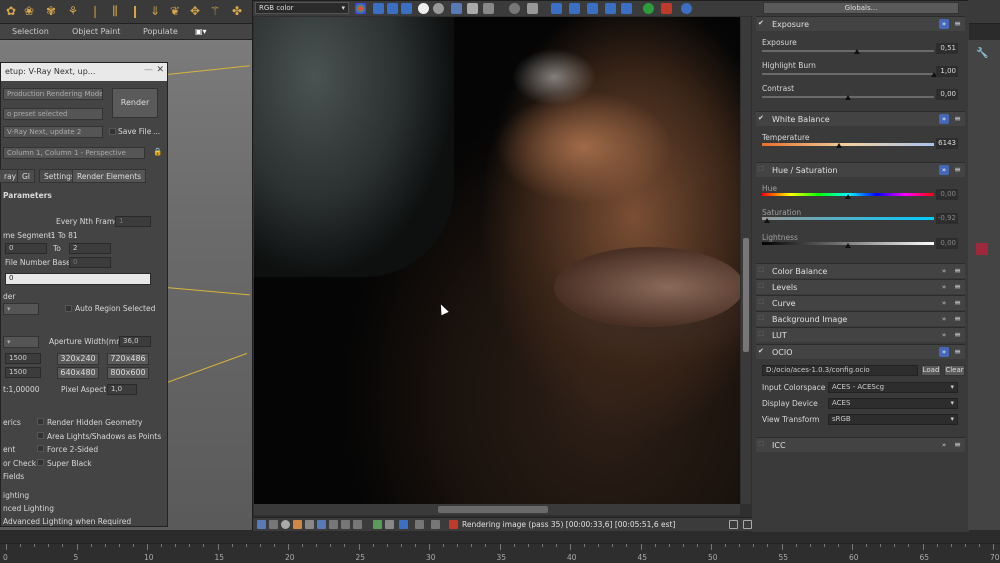 This screenshot has height=563, width=1000. Describe the element at coordinates (74, 153) in the screenshot. I see `view-select: Column 1, Column 1 - Perspective` at that location.